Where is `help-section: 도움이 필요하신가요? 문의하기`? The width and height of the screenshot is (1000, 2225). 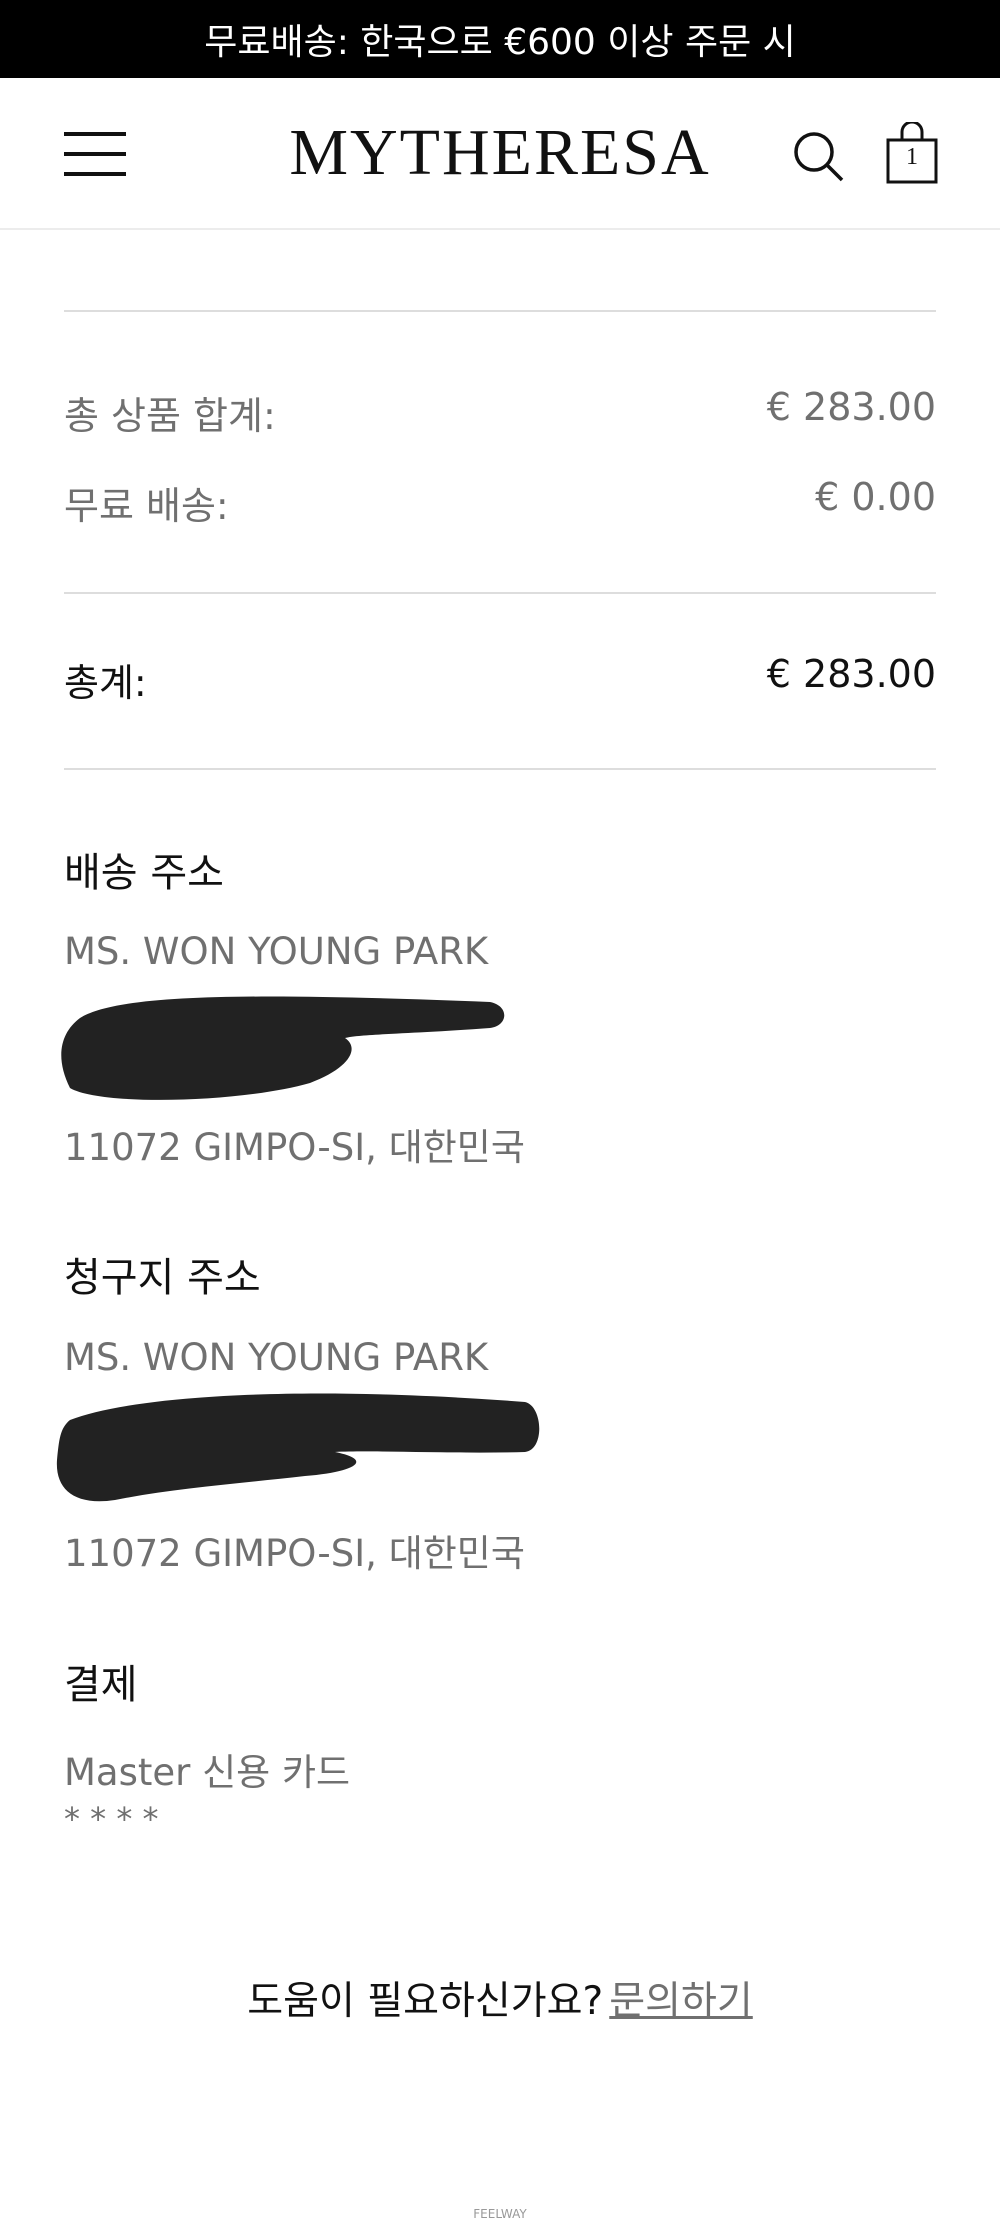
help-section: 도움이 필요하신가요? 문의하기 is located at coordinates (500, 1998).